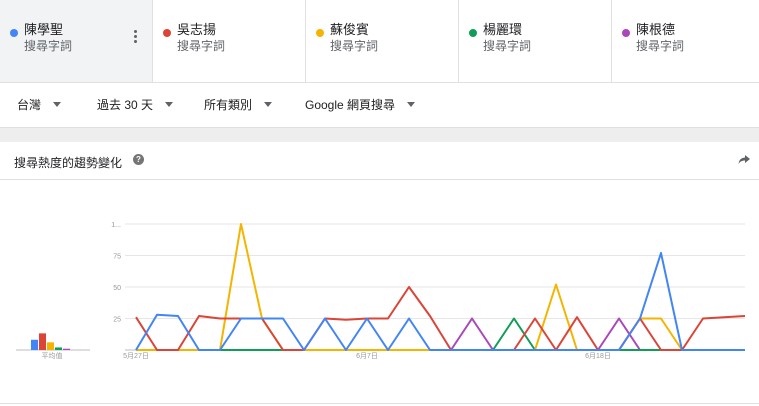 The width and height of the screenshot is (759, 406). What do you see at coordinates (117, 257) in the screenshot?
I see `y-tick-label: 75` at bounding box center [117, 257].